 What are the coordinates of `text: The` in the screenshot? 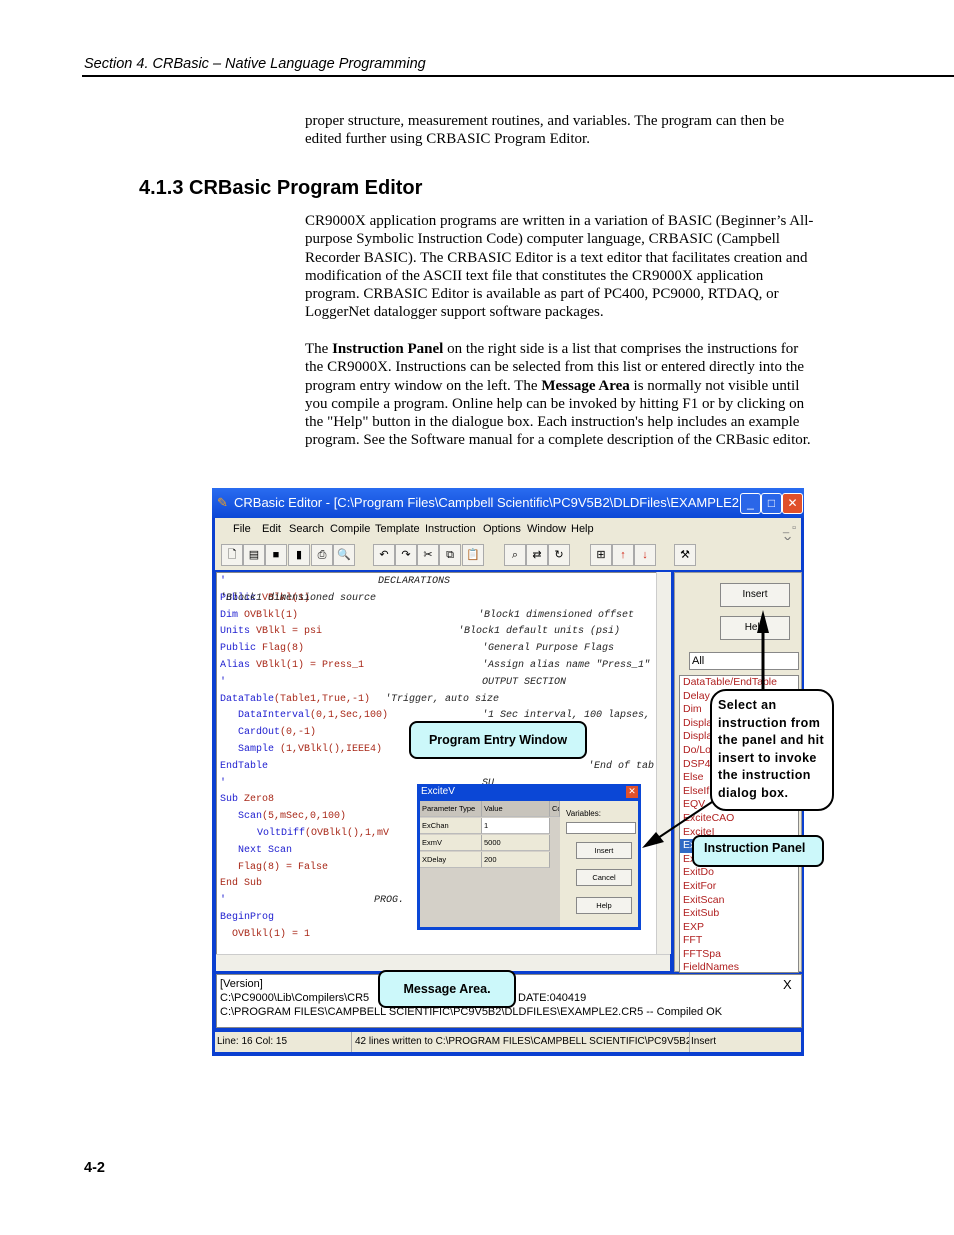 It's located at (319, 349).